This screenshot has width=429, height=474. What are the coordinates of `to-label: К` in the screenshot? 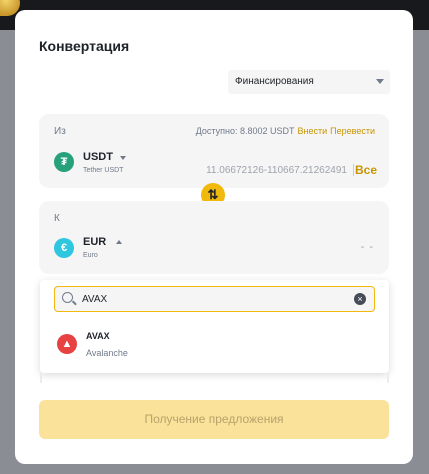 It's located at (57, 218).